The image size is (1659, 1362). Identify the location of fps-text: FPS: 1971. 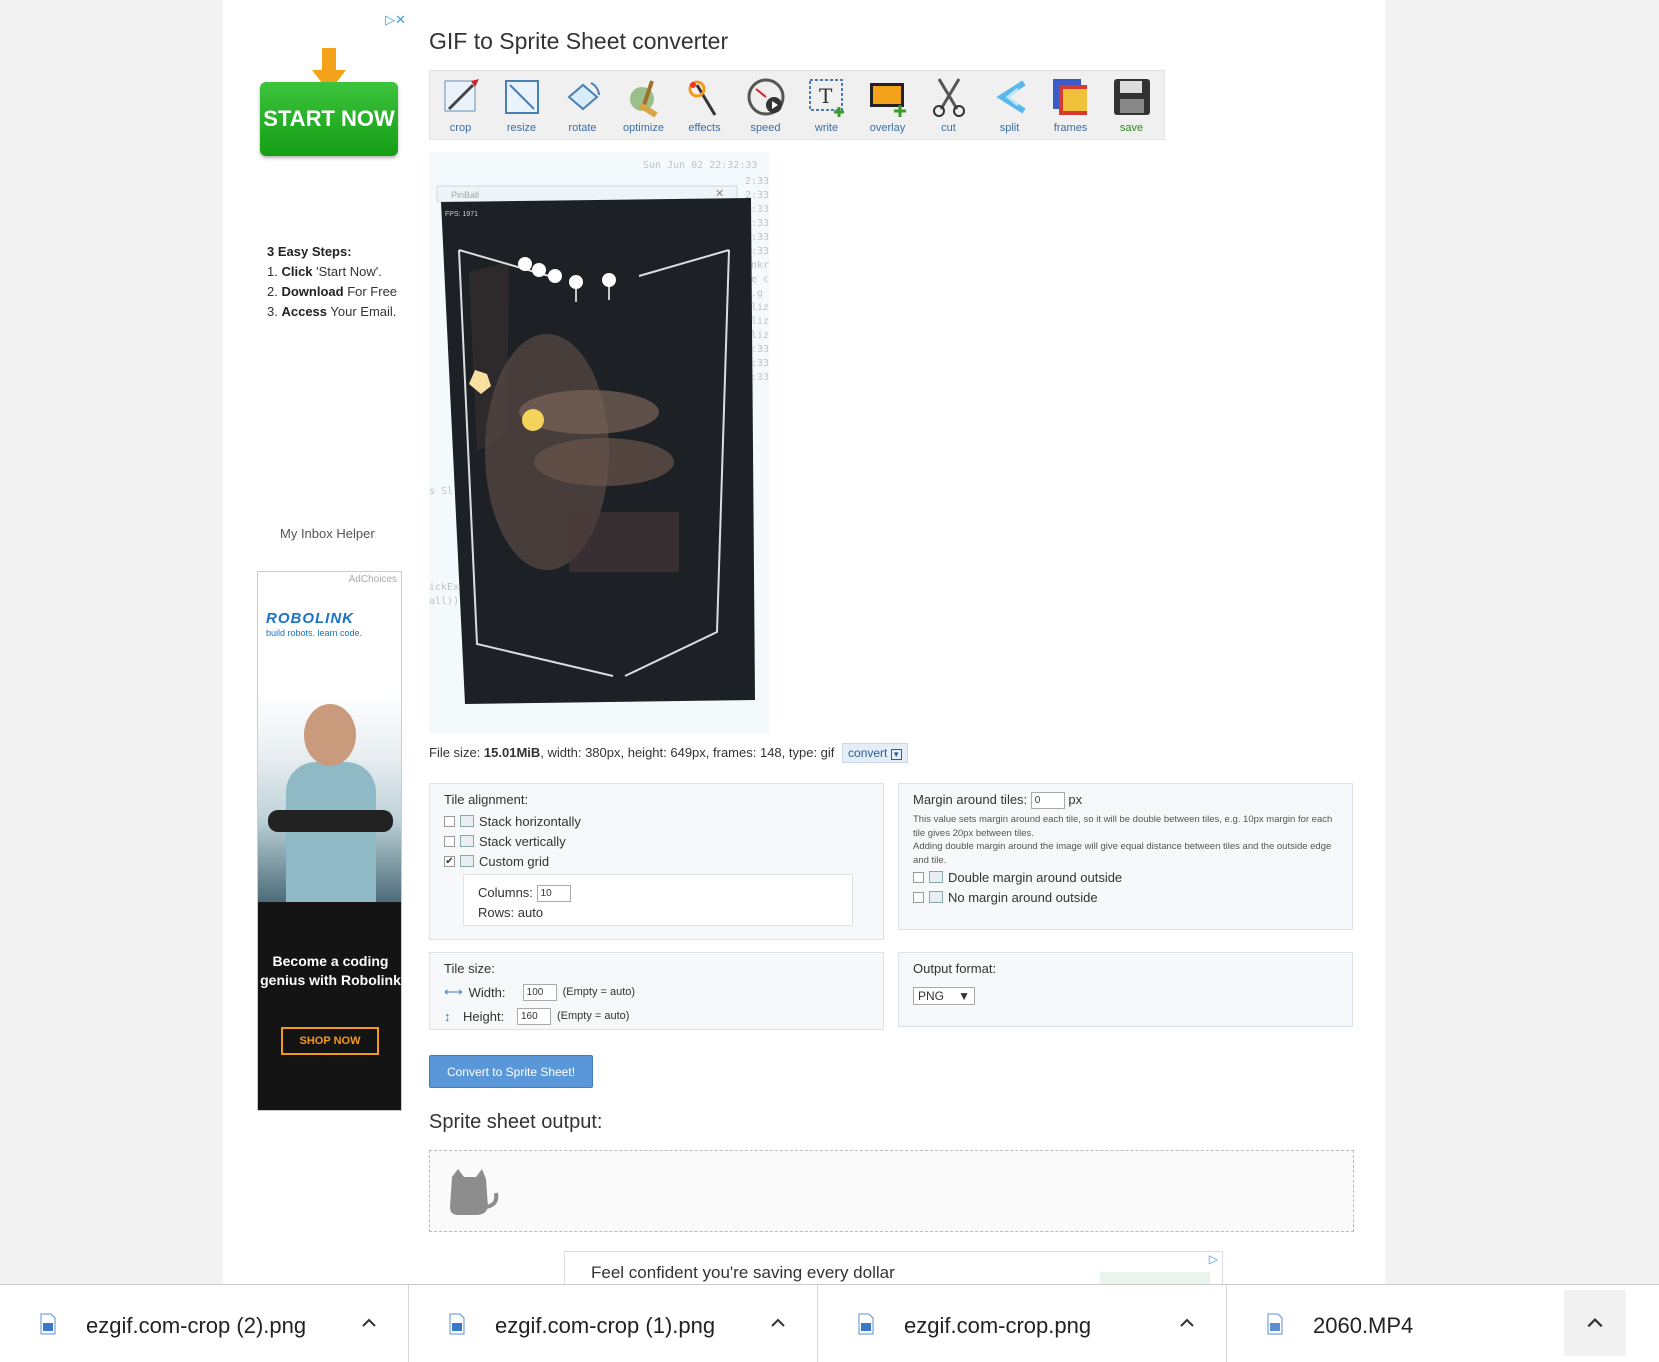
(461, 214).